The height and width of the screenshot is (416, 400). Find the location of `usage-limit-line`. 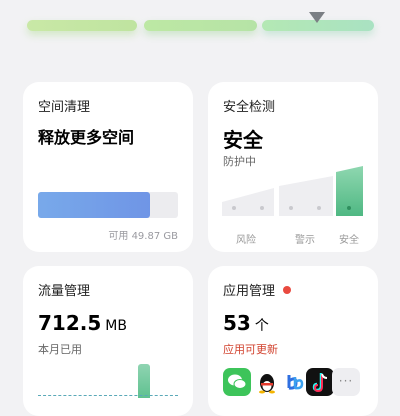

usage-limit-line is located at coordinates (108, 395).